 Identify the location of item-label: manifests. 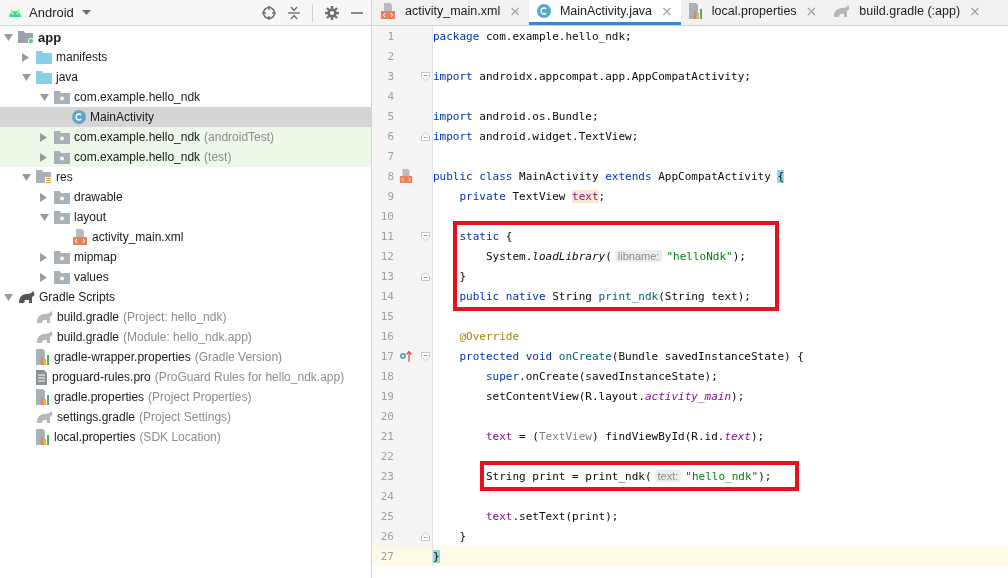
(82, 57).